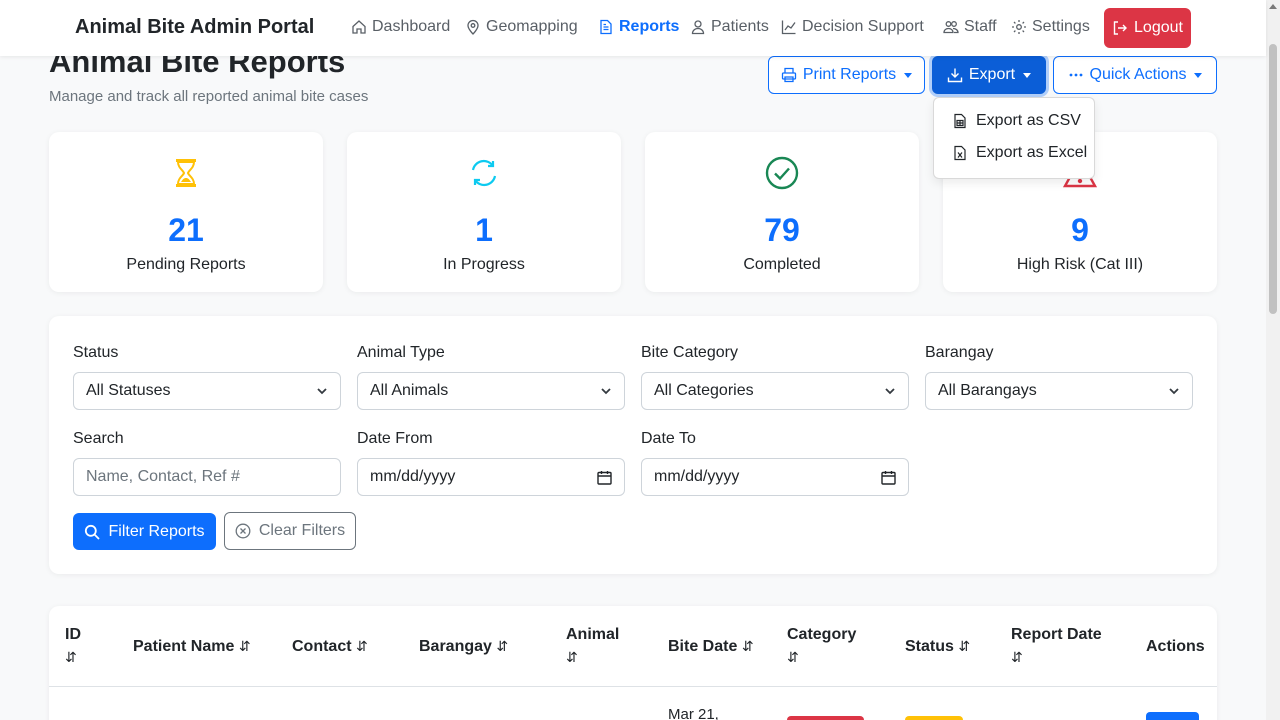  Describe the element at coordinates (163, 476) in the screenshot. I see `search-input-placeholder: Name, Contact, Ref #` at that location.